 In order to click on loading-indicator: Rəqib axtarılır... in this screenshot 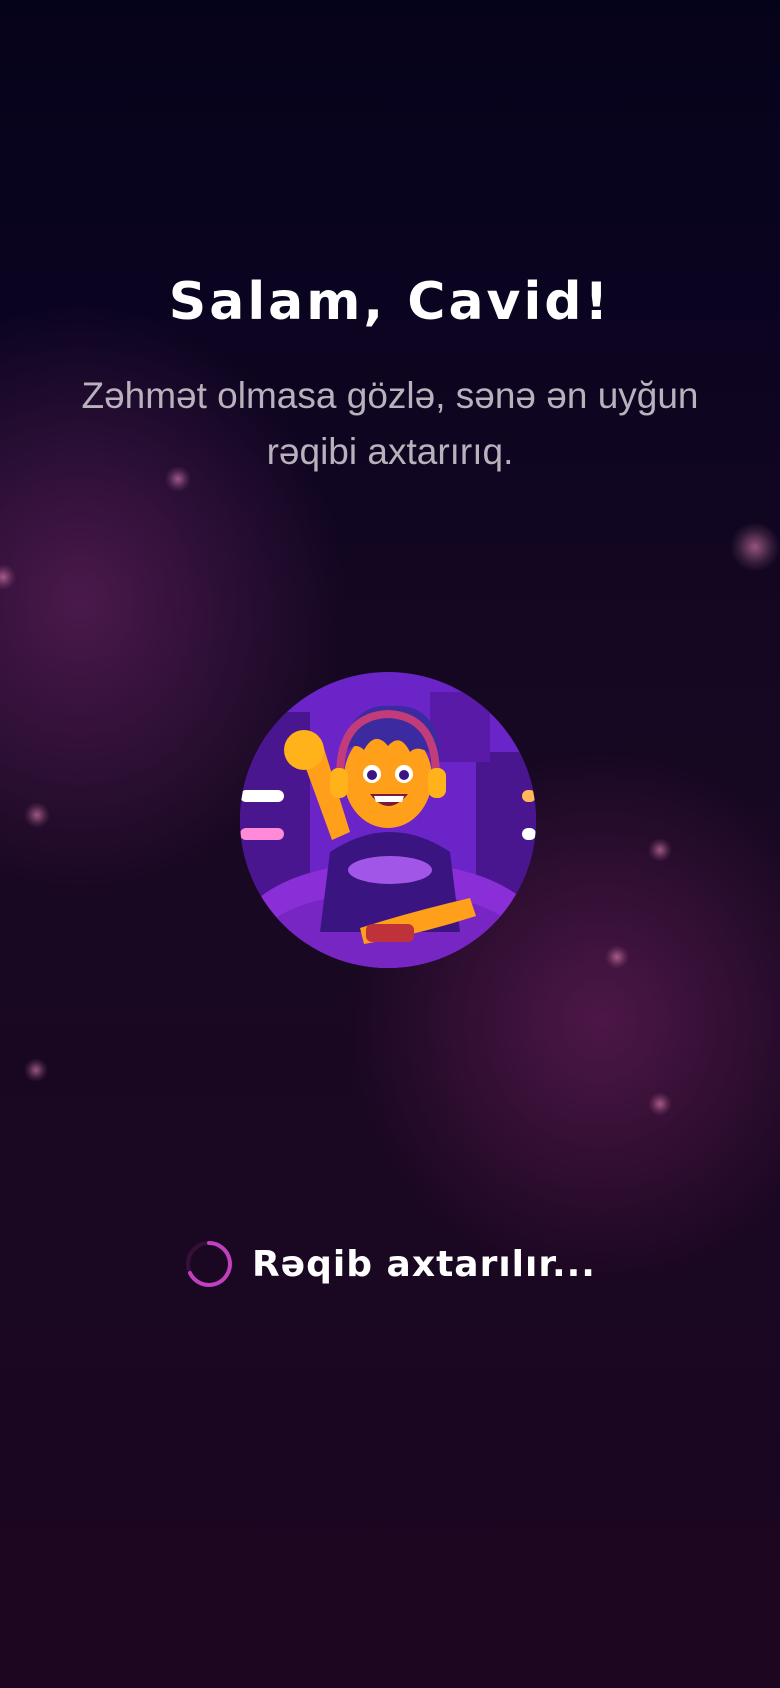, I will do `click(390, 1264)`.